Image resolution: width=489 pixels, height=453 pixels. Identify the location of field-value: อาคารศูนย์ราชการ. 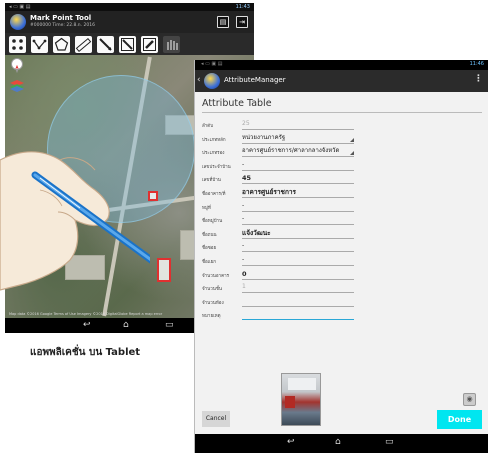
(269, 192).